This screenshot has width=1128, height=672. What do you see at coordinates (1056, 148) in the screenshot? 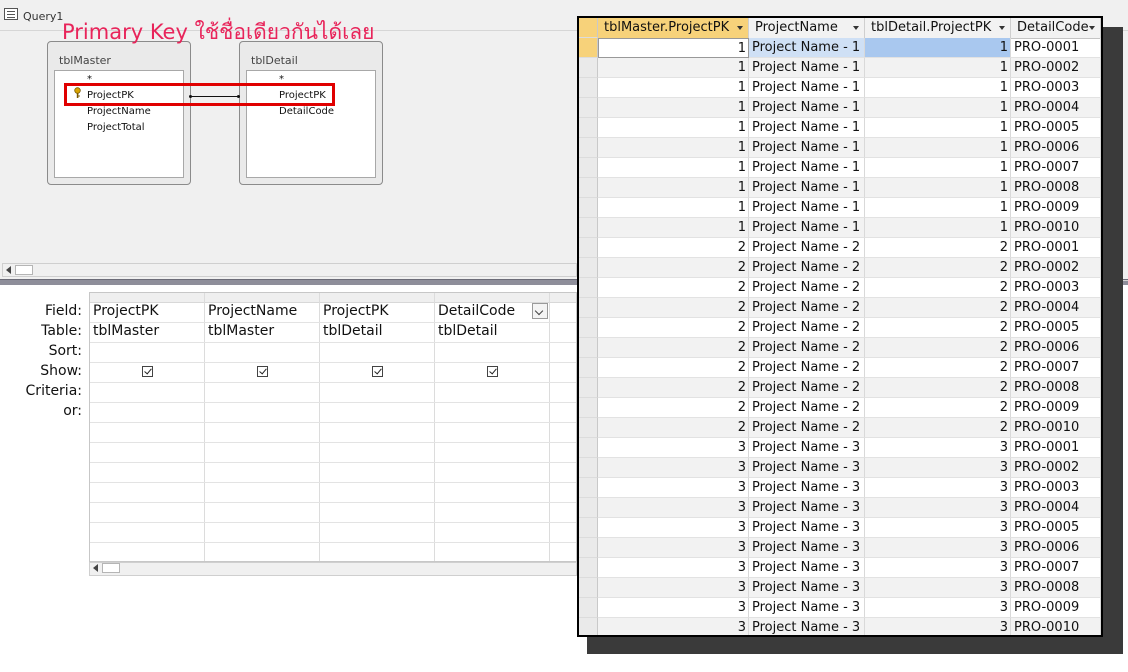
I see `table-cell: PRO-0006` at bounding box center [1056, 148].